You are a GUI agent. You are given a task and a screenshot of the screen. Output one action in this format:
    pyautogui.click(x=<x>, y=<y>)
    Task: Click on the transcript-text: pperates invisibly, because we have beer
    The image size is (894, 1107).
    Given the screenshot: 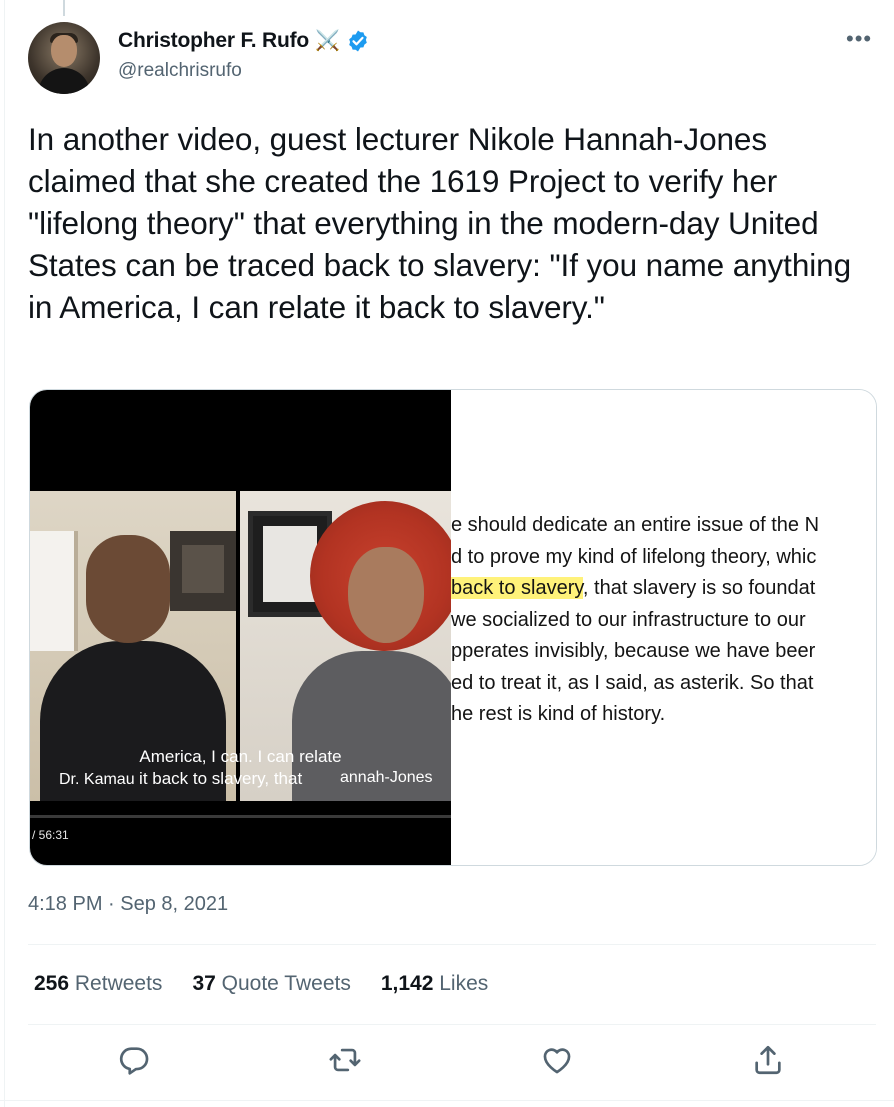 What is the action you would take?
    pyautogui.click(x=633, y=651)
    